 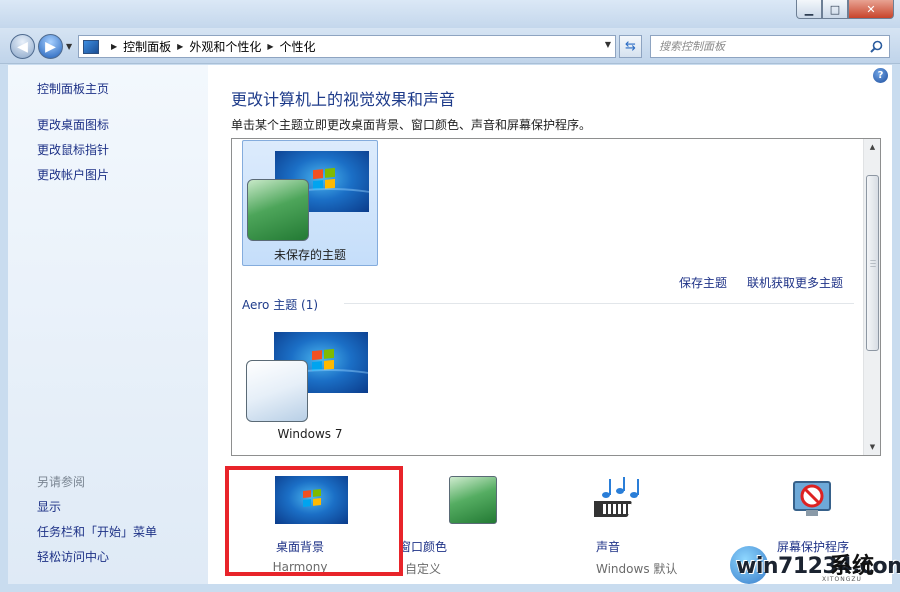 I want to click on window-color-setting: 窗口颜色 自定义, so click(x=474, y=524).